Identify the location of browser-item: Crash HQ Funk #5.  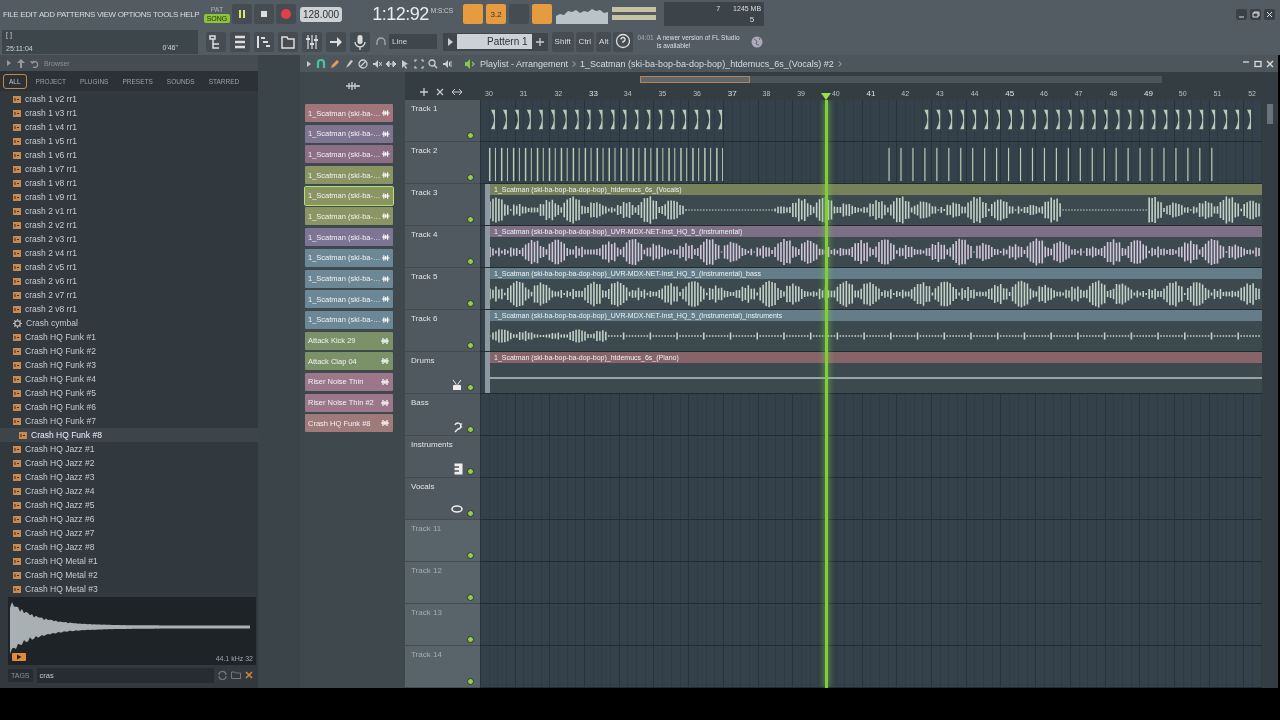
(129, 393).